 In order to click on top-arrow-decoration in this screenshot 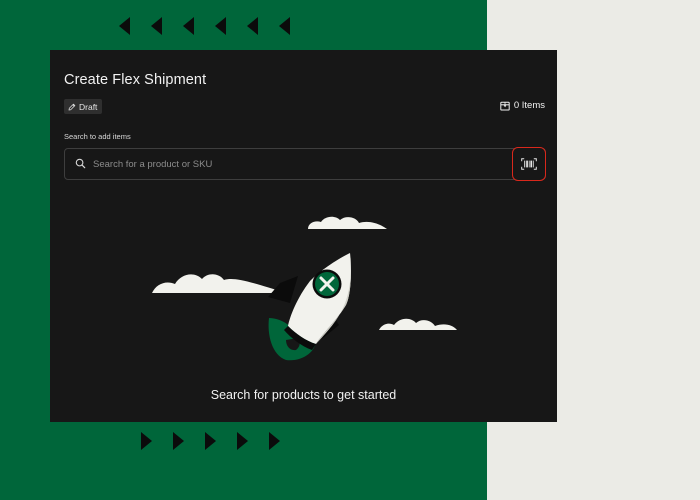, I will do `click(204, 26)`.